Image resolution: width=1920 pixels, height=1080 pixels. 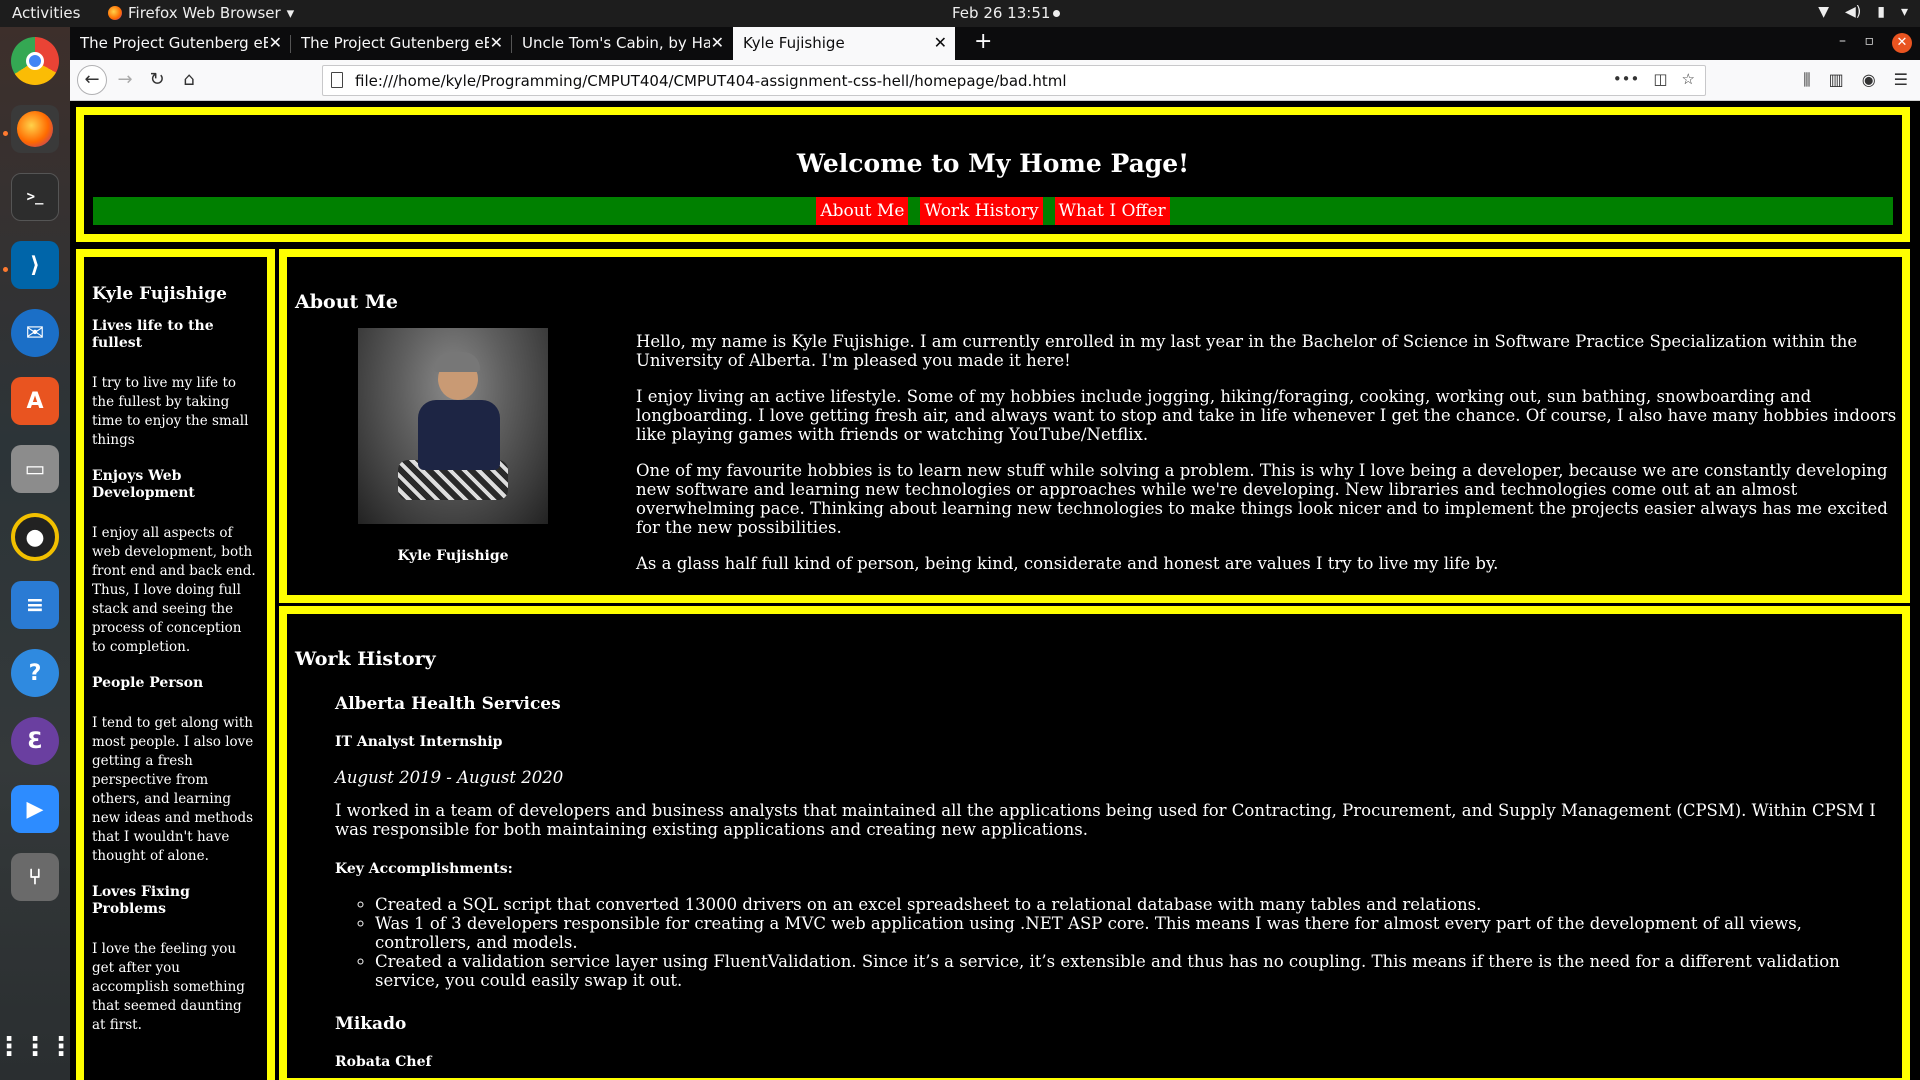 What do you see at coordinates (157, 81) in the screenshot?
I see `reload-button: ↻` at bounding box center [157, 81].